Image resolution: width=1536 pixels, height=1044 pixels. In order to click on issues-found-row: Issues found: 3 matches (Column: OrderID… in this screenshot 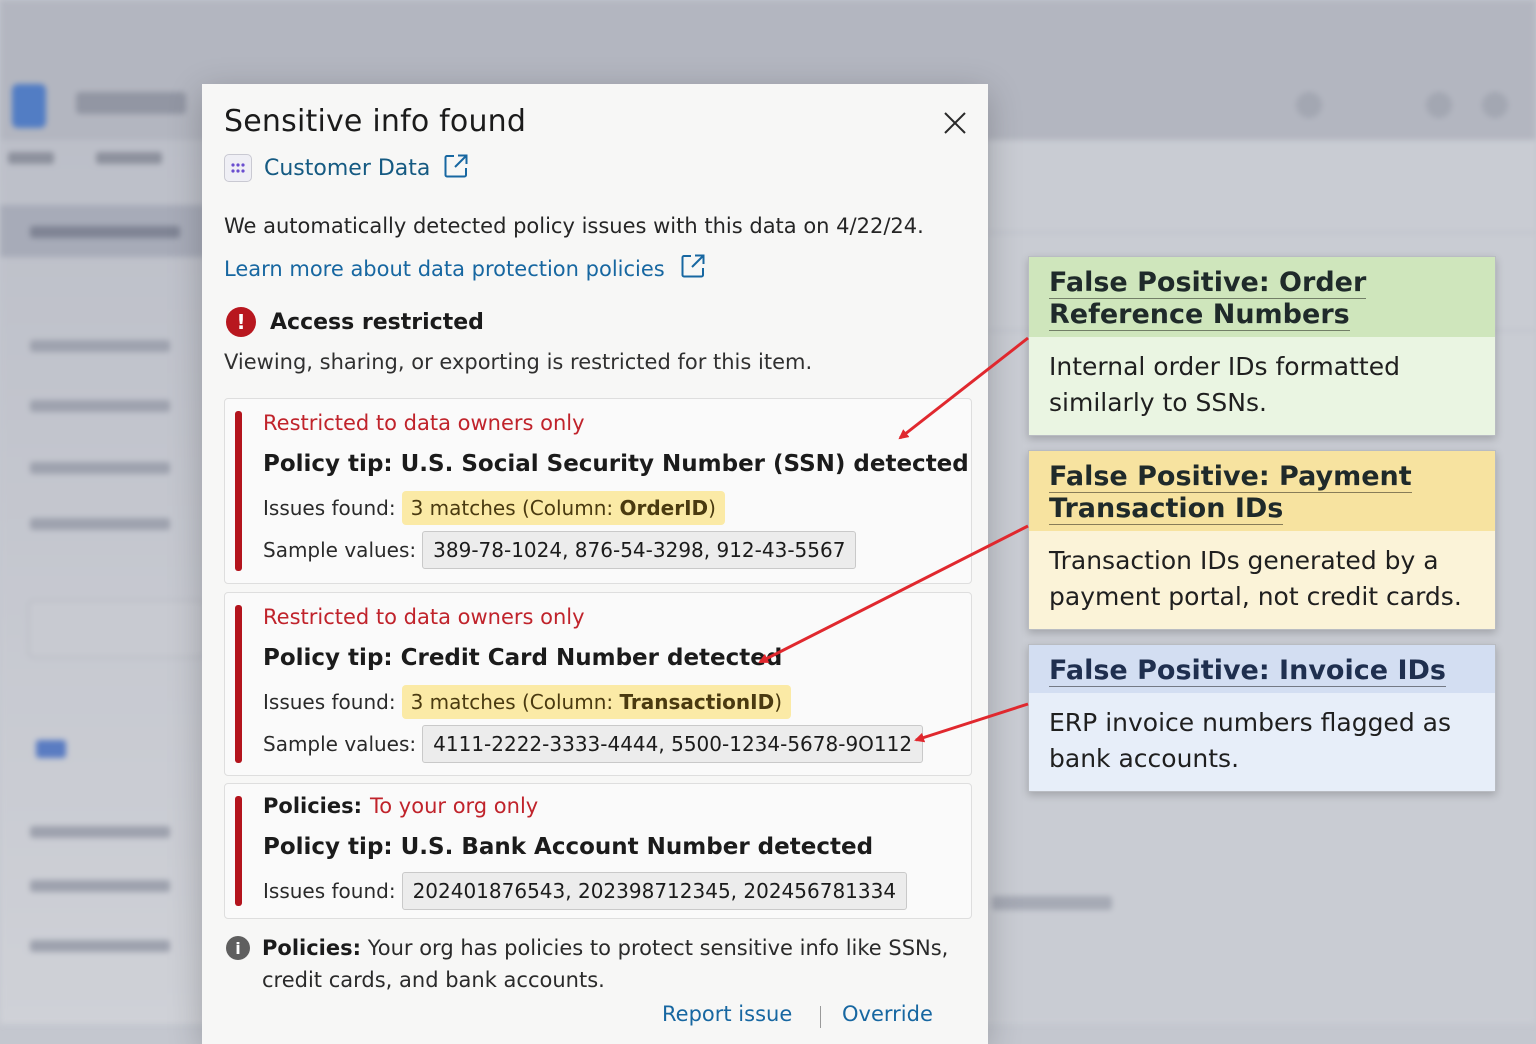, I will do `click(494, 508)`.